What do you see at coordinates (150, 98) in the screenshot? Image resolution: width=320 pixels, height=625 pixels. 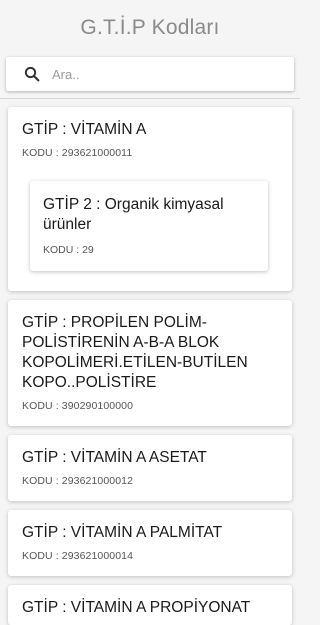 I see `header-divider` at bounding box center [150, 98].